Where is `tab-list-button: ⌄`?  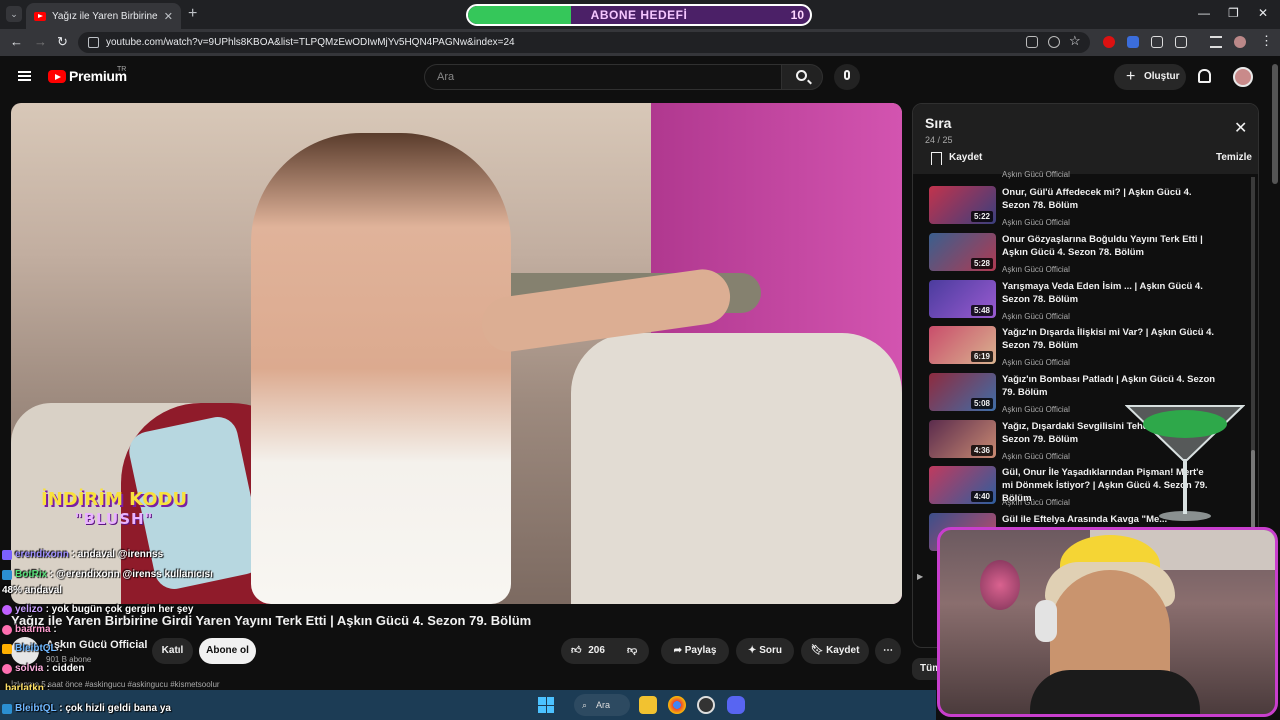
tab-list-button: ⌄ is located at coordinates (14, 14).